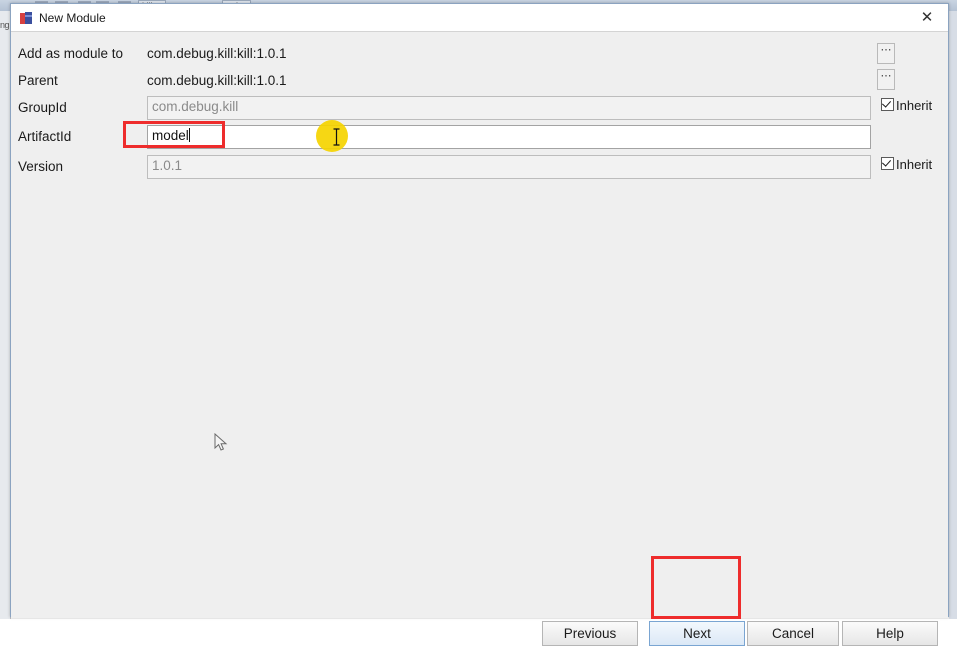  What do you see at coordinates (886, 53) in the screenshot?
I see `browse-button-add-as-module-to: ⋯` at bounding box center [886, 53].